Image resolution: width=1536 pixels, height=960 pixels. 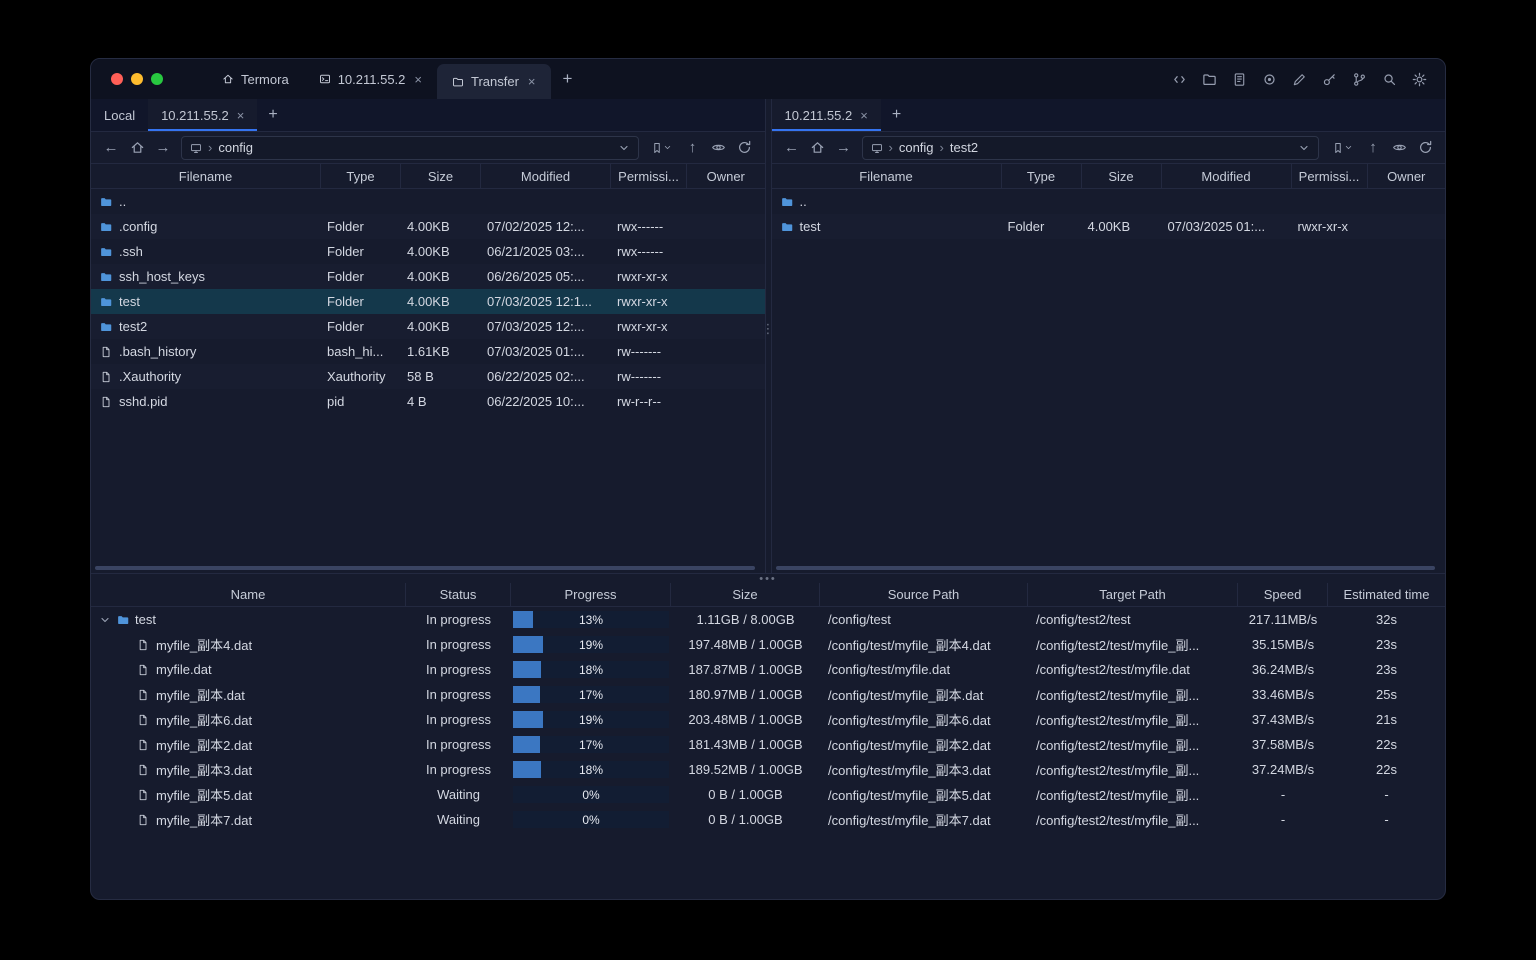 I want to click on path-field: › config, so click(x=410, y=147).